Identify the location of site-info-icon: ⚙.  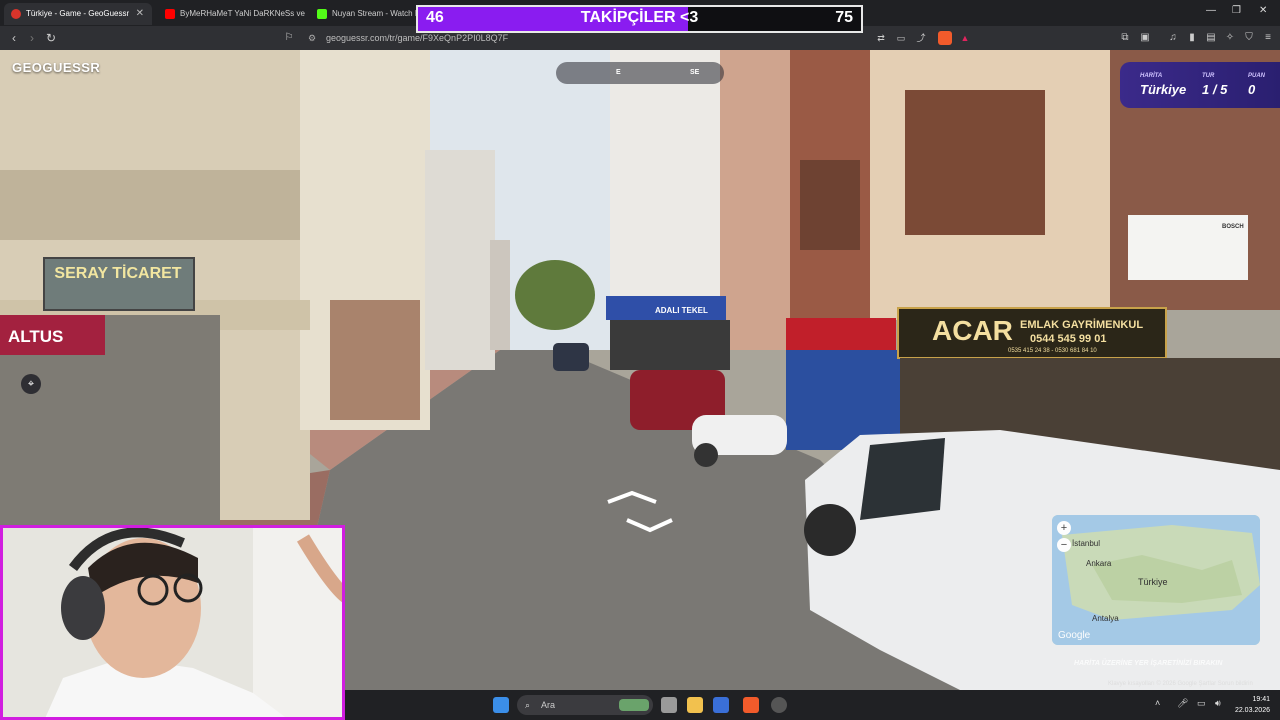
(312, 38).